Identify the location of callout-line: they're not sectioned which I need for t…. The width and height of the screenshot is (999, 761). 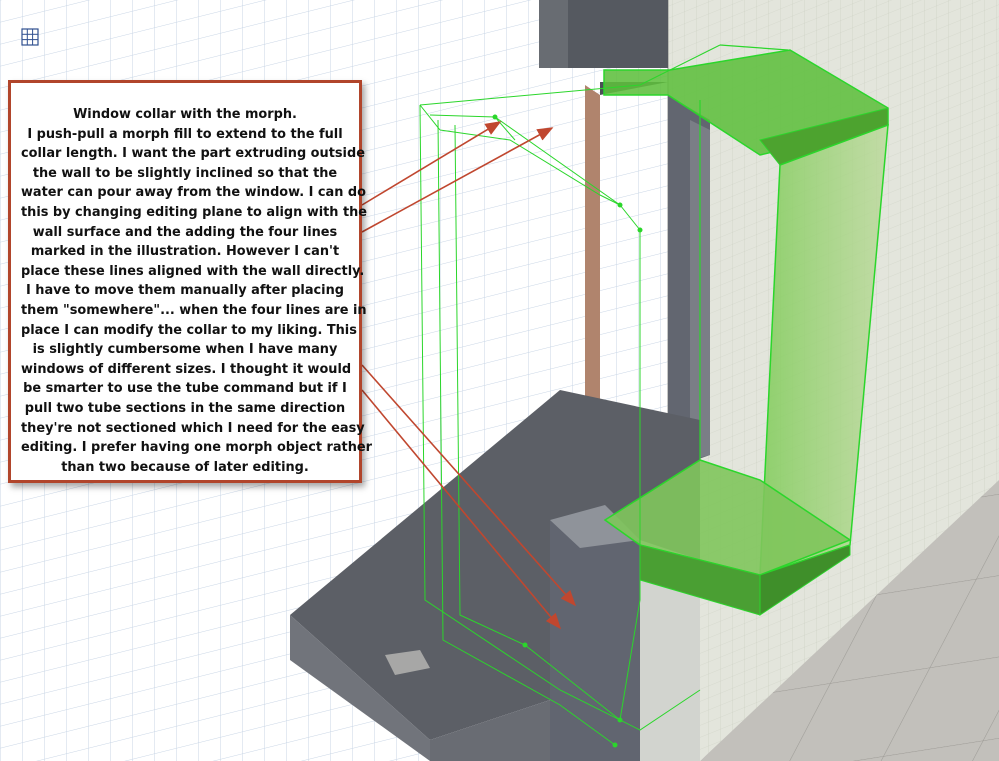
(193, 428).